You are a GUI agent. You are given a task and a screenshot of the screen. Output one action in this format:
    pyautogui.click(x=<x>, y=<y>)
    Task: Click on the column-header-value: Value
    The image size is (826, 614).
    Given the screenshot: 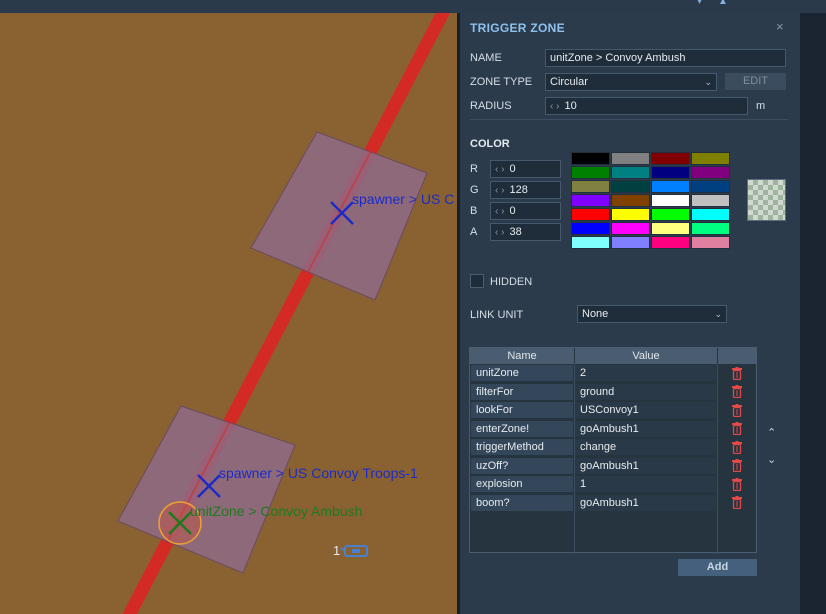 What is the action you would take?
    pyautogui.click(x=646, y=356)
    